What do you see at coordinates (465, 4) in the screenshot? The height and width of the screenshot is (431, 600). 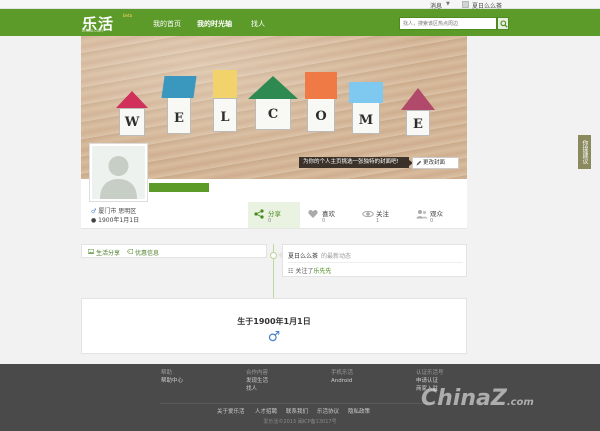 I see `user-mini-avatar` at bounding box center [465, 4].